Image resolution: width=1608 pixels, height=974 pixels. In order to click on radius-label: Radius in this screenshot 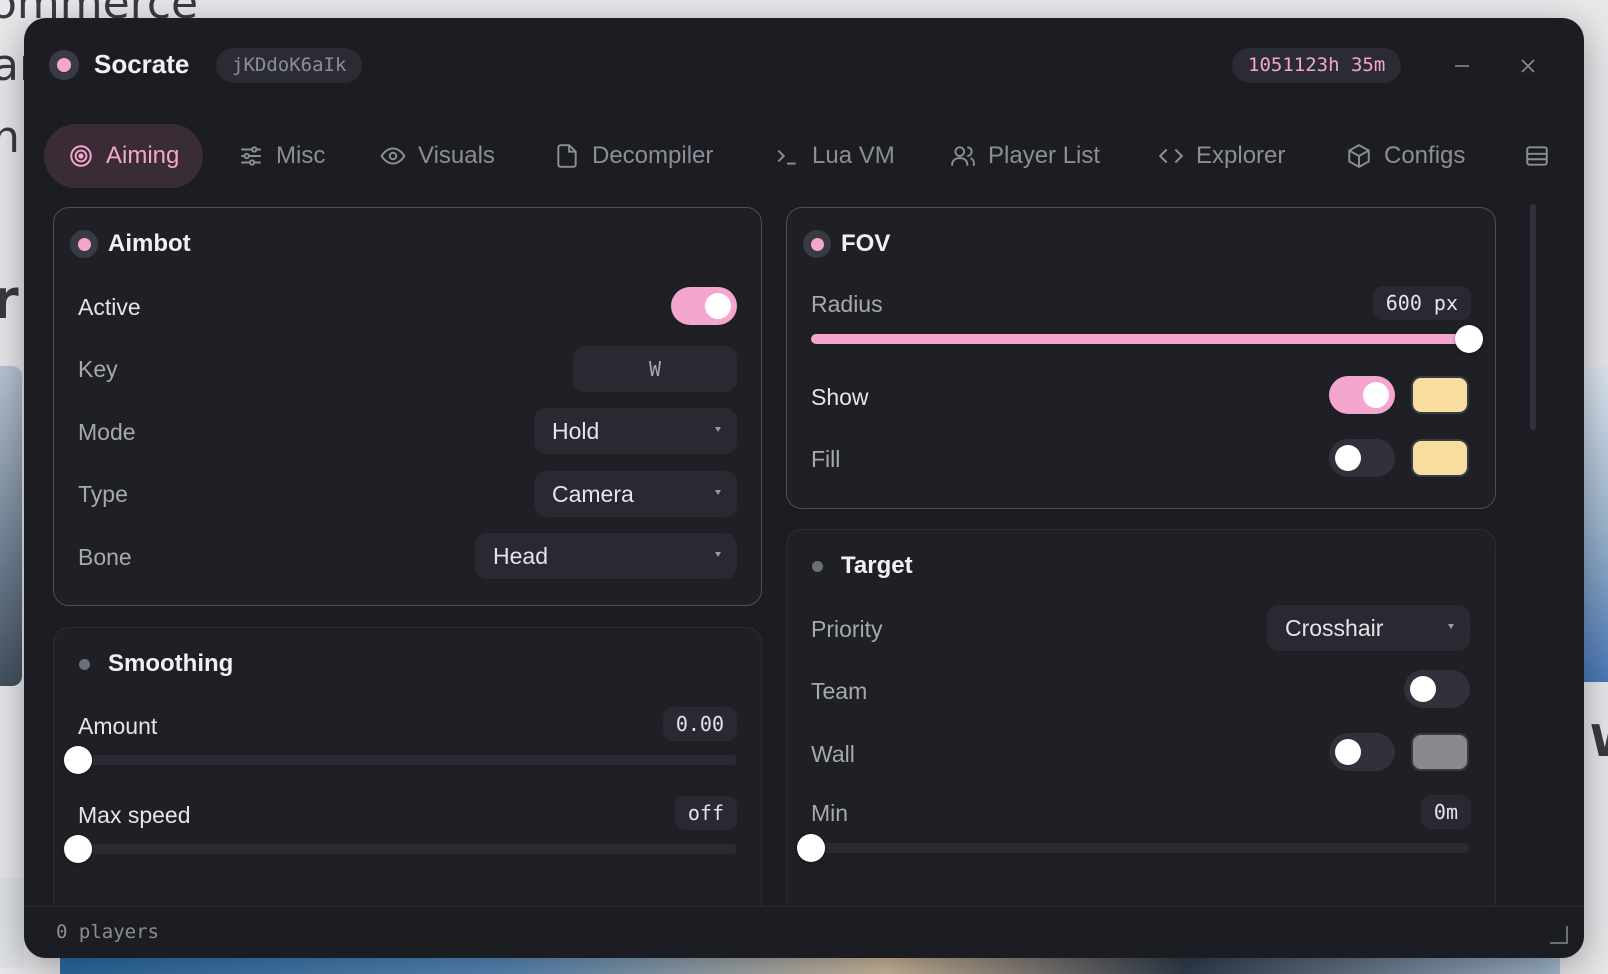, I will do `click(847, 304)`.